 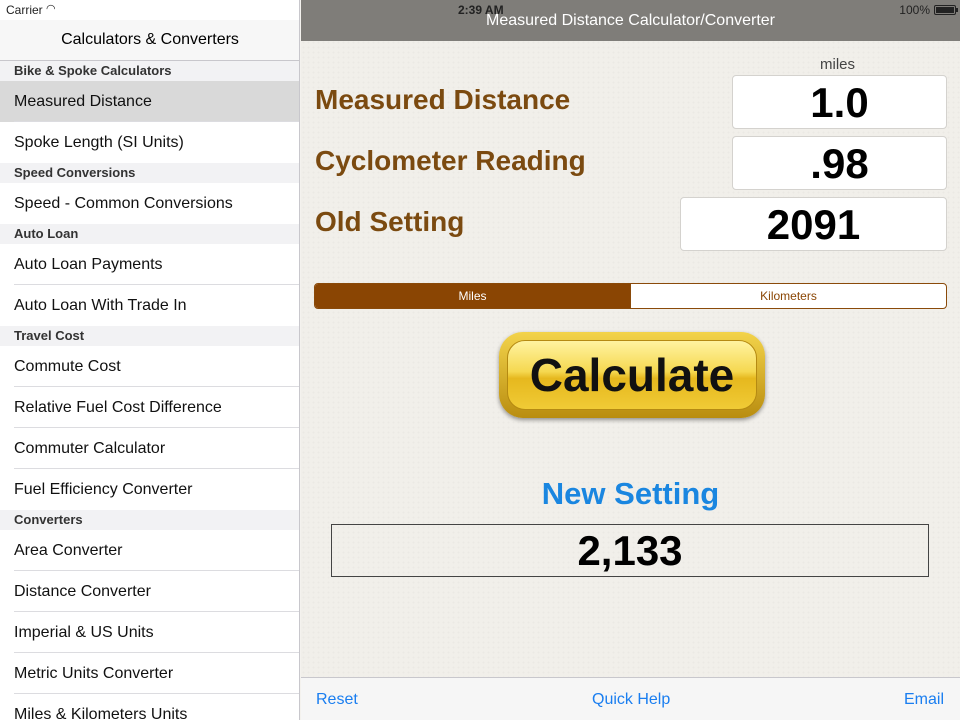 What do you see at coordinates (946, 10) in the screenshot?
I see `battery-icon` at bounding box center [946, 10].